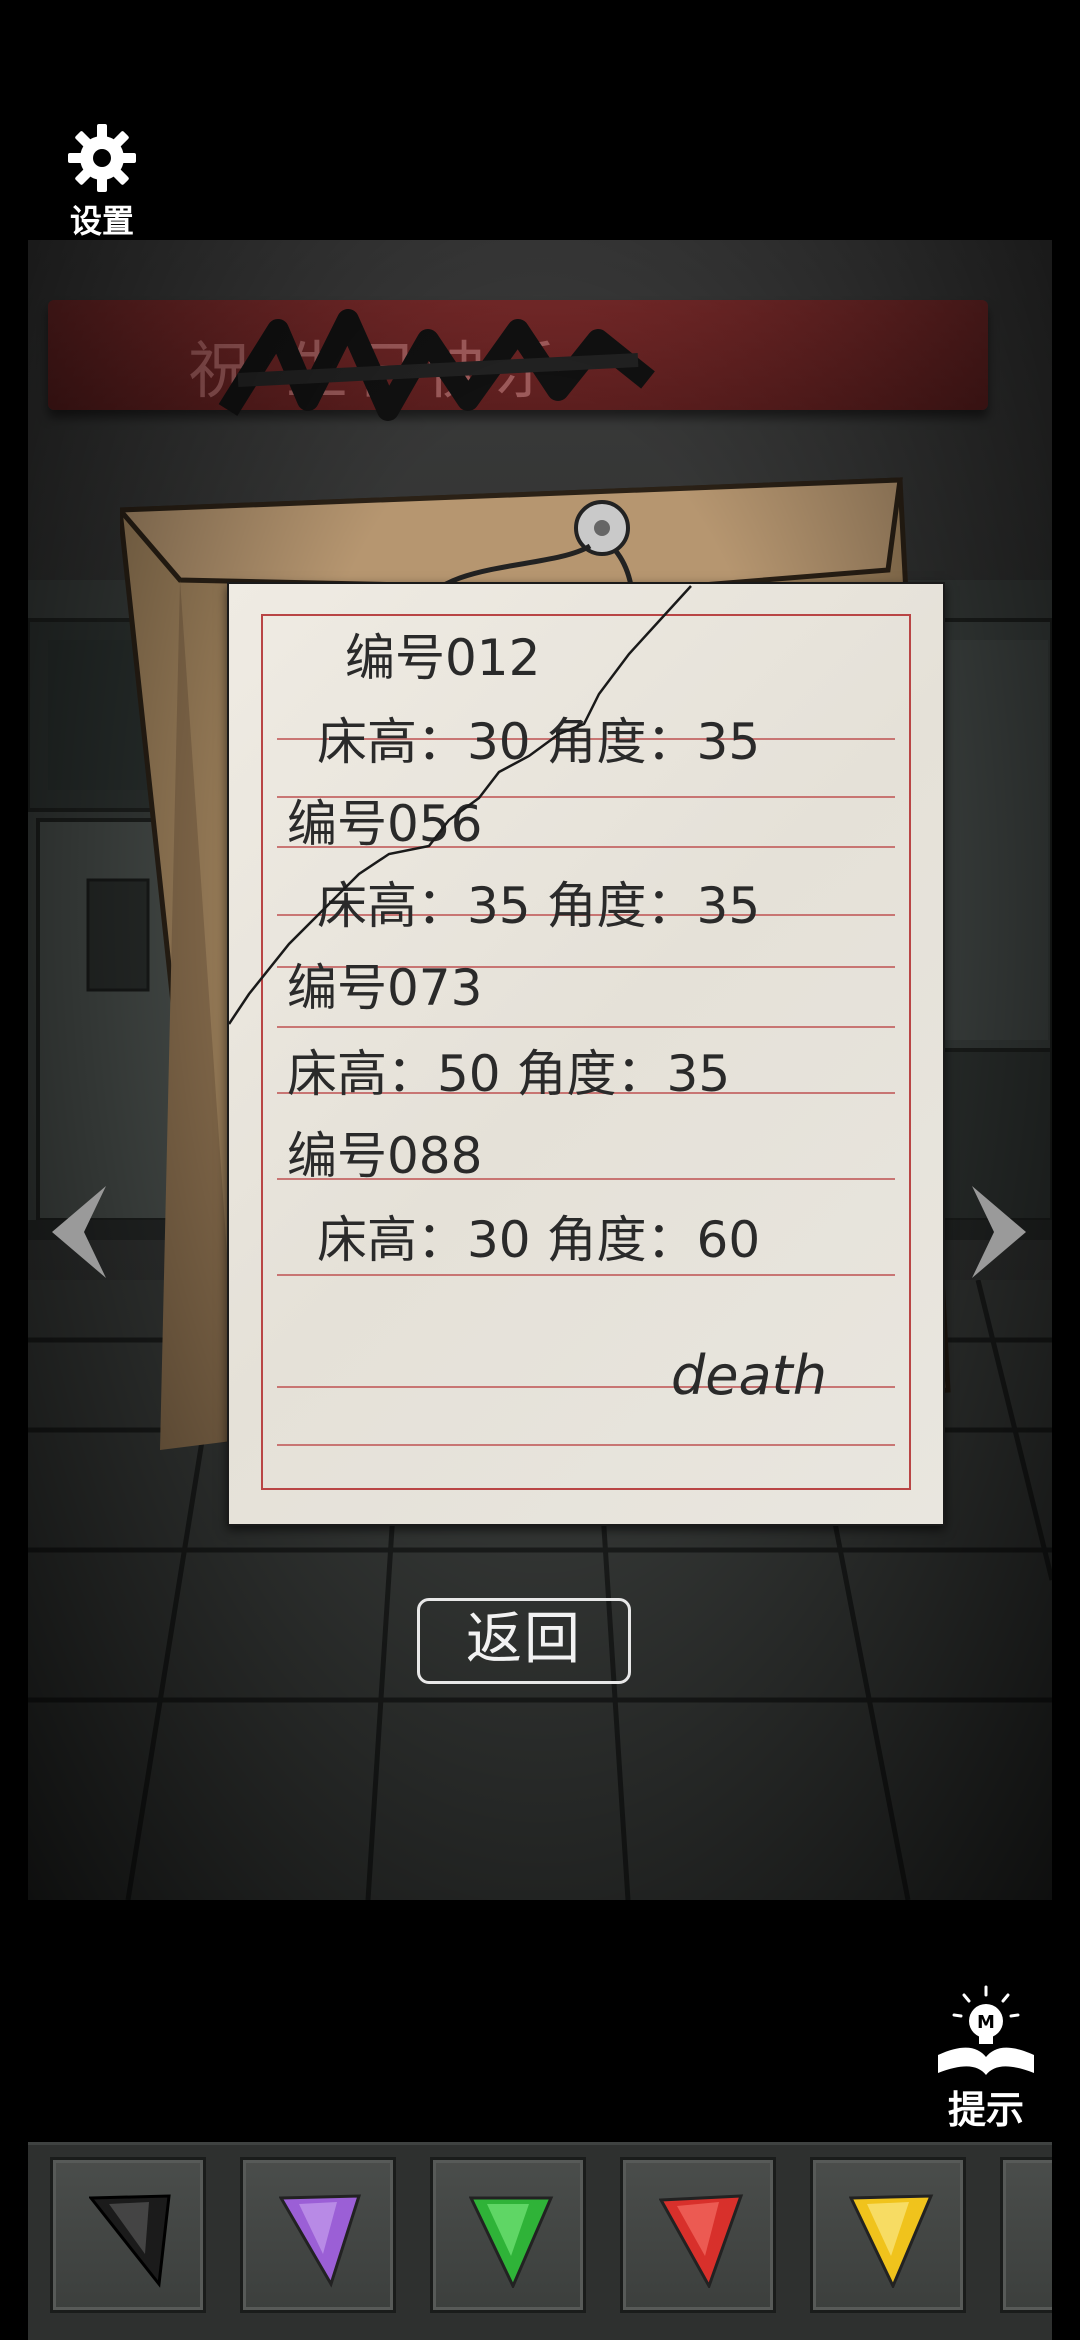  What do you see at coordinates (320, 2241) in the screenshot?
I see `purple-flag-icon` at bounding box center [320, 2241].